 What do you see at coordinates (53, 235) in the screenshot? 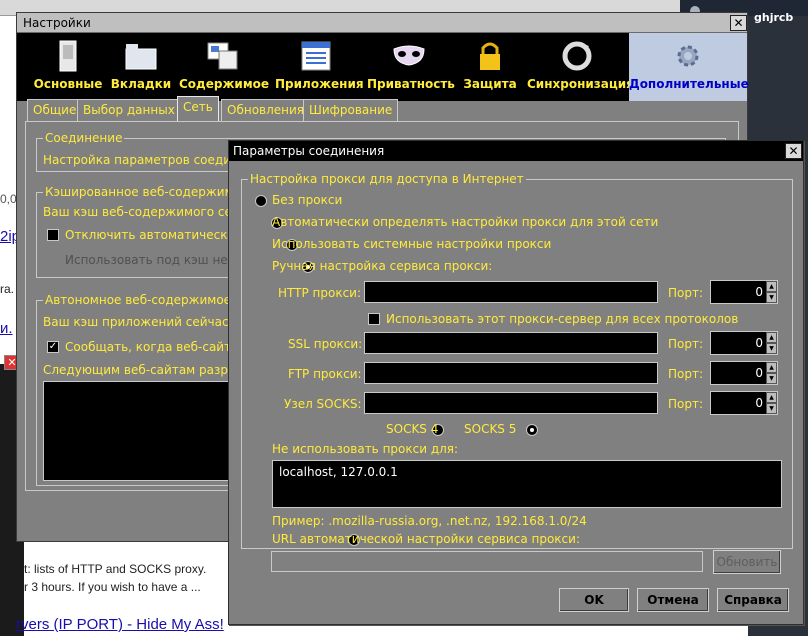
I see `disable-cache-checkbox` at bounding box center [53, 235].